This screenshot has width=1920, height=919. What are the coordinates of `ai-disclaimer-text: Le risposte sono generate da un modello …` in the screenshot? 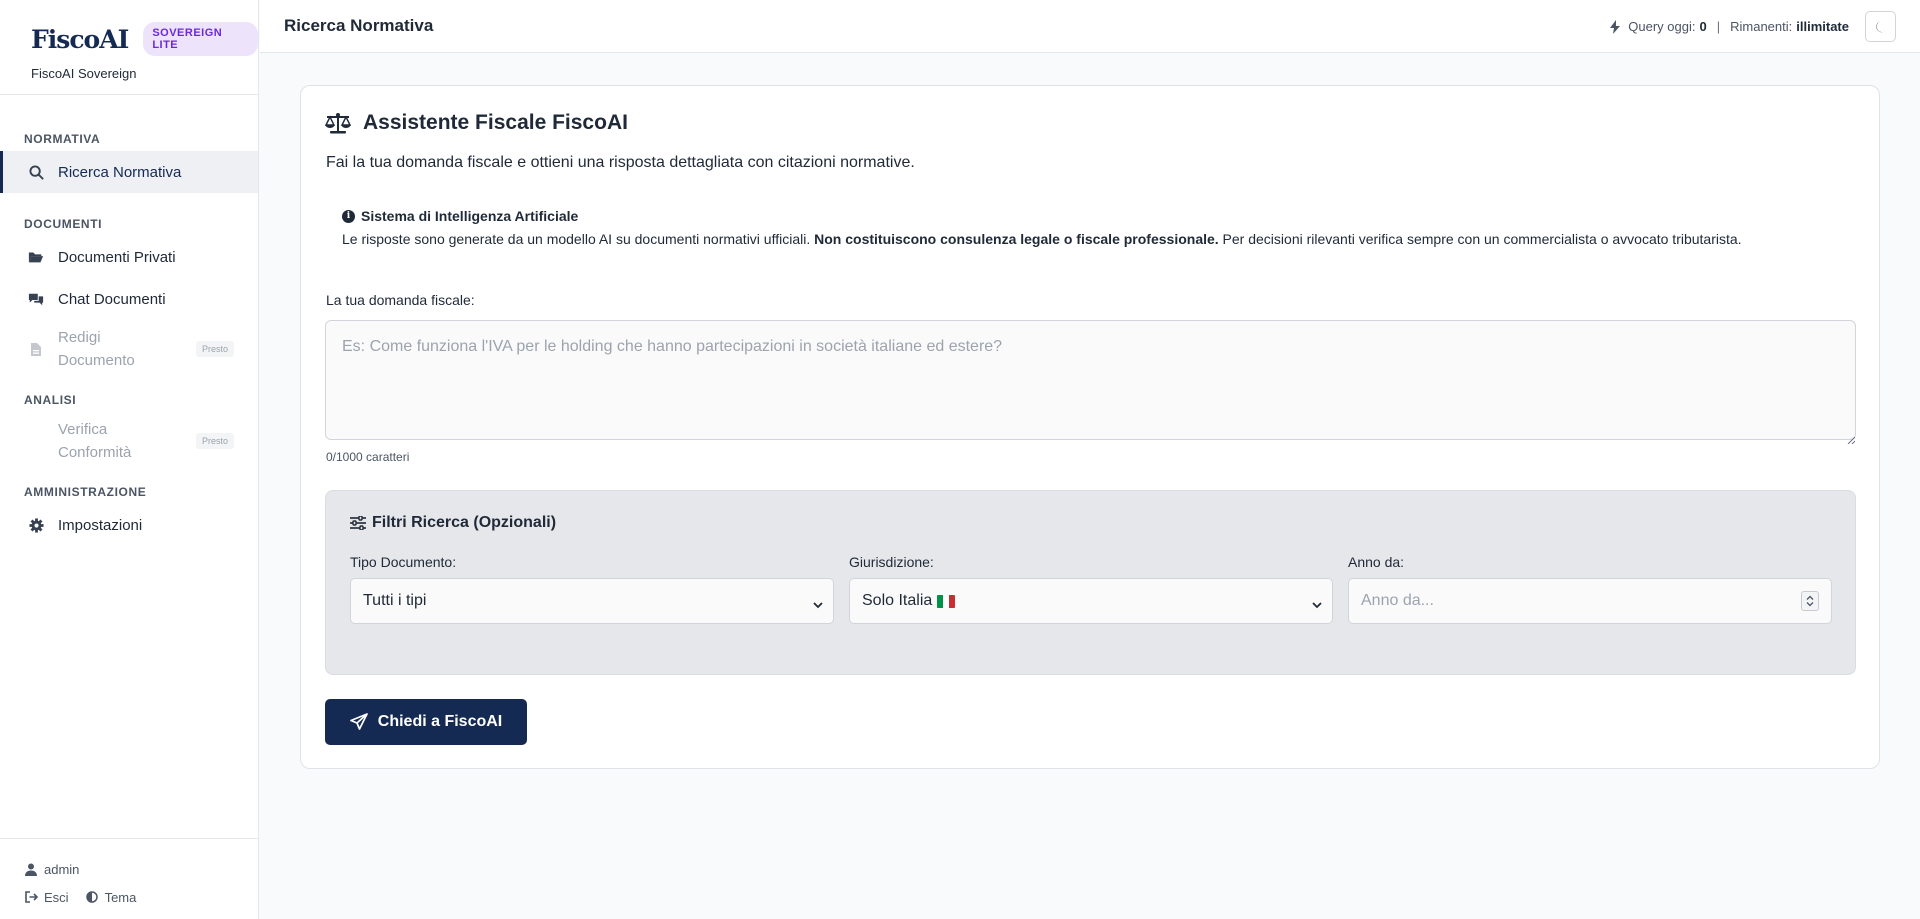 It's located at (1042, 239).